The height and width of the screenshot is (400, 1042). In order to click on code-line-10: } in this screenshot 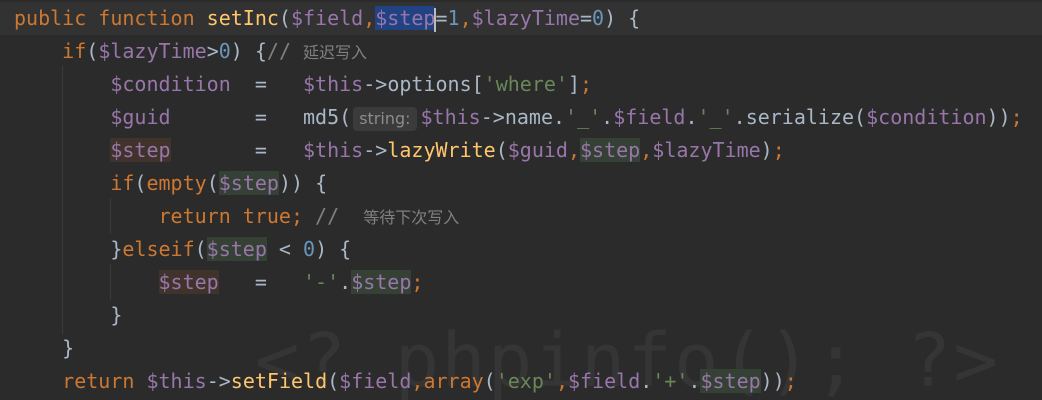, I will do `click(68, 315)`.